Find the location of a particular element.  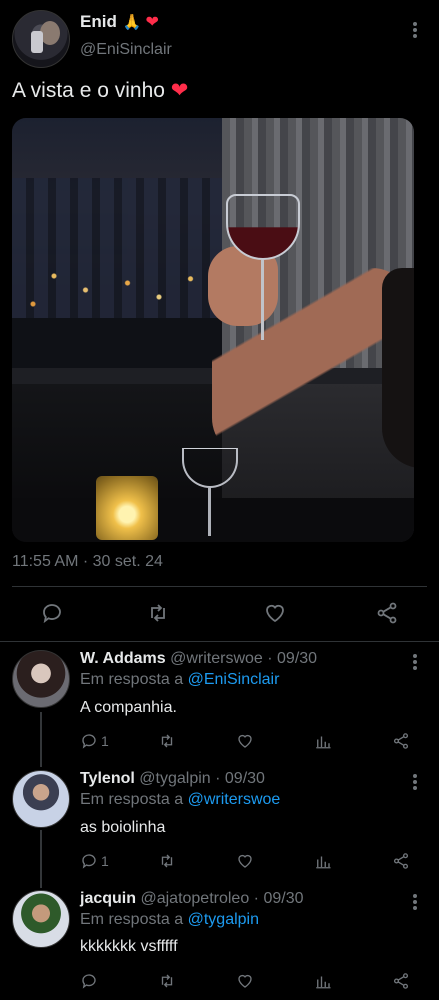

tweet-timestamp: 11:55 AM · 30 set. 24 is located at coordinates (87, 562).